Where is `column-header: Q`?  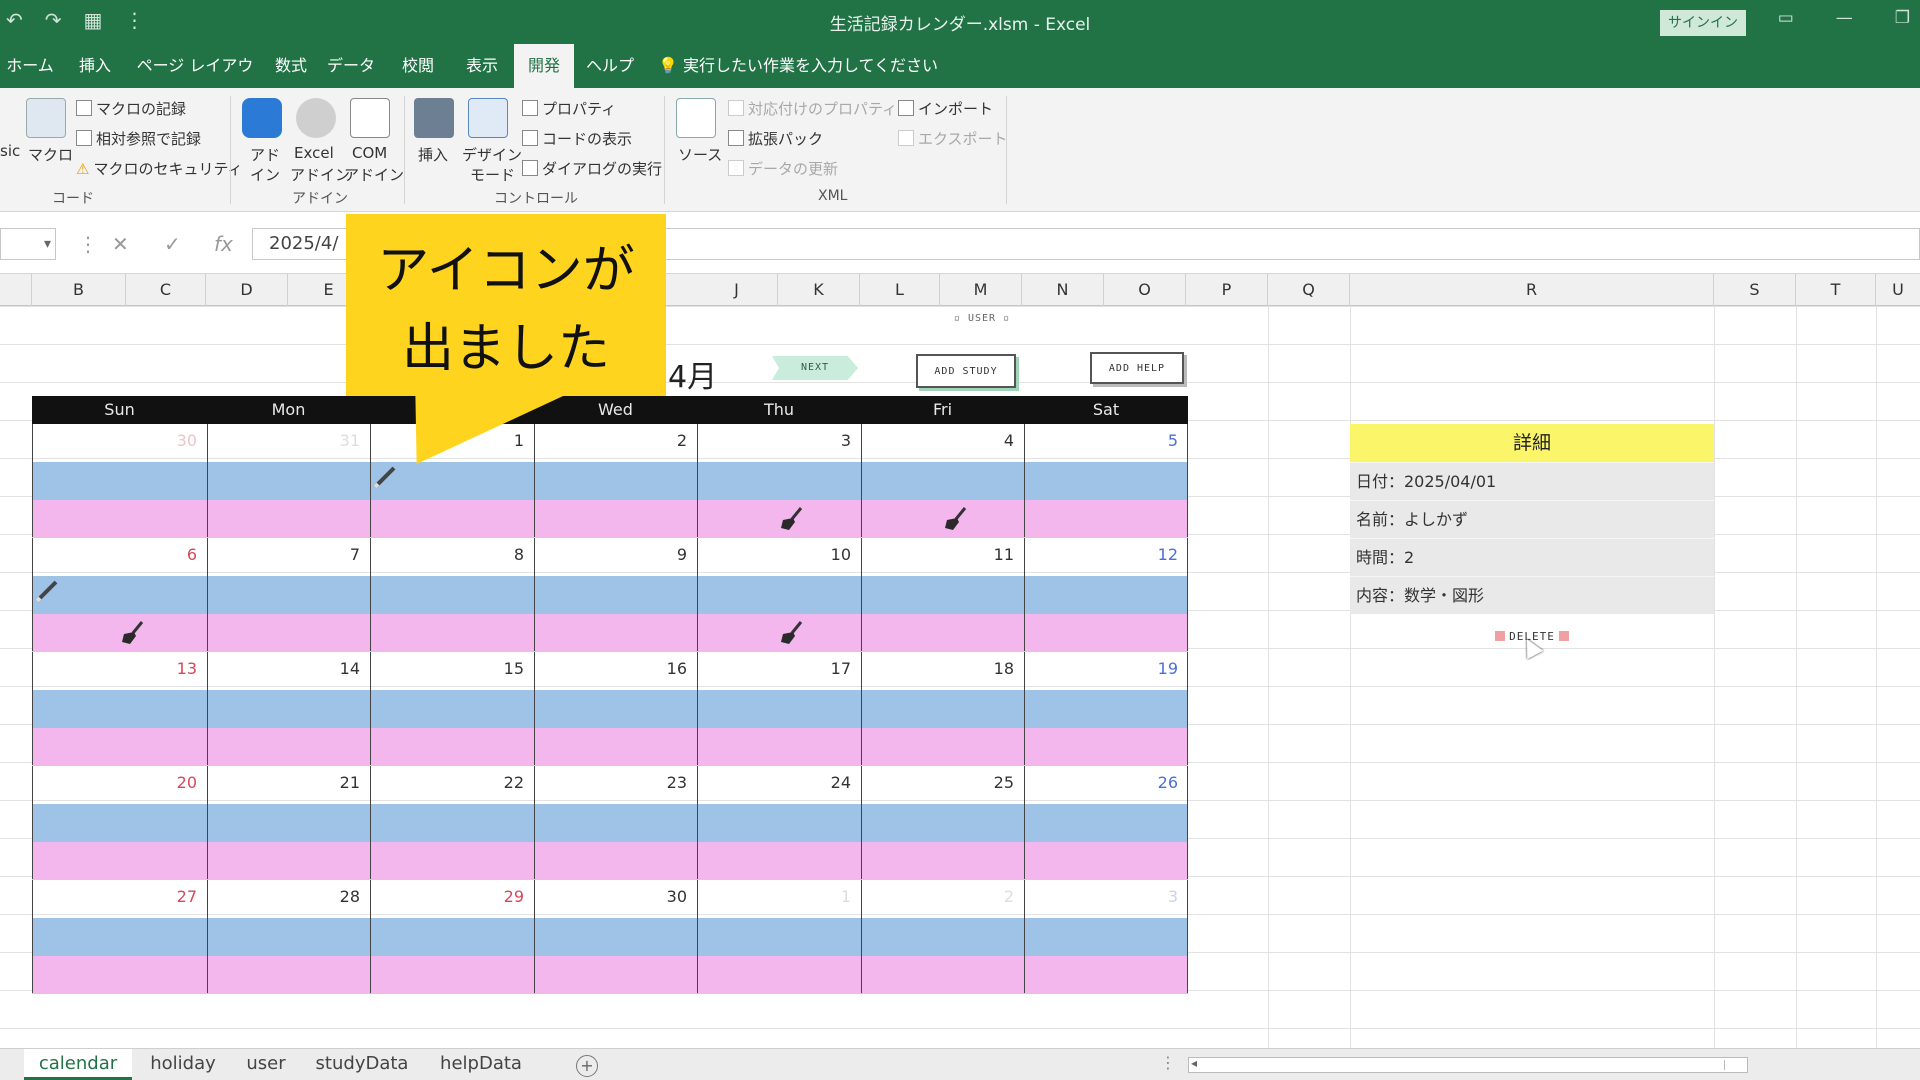
column-header: Q is located at coordinates (1309, 290).